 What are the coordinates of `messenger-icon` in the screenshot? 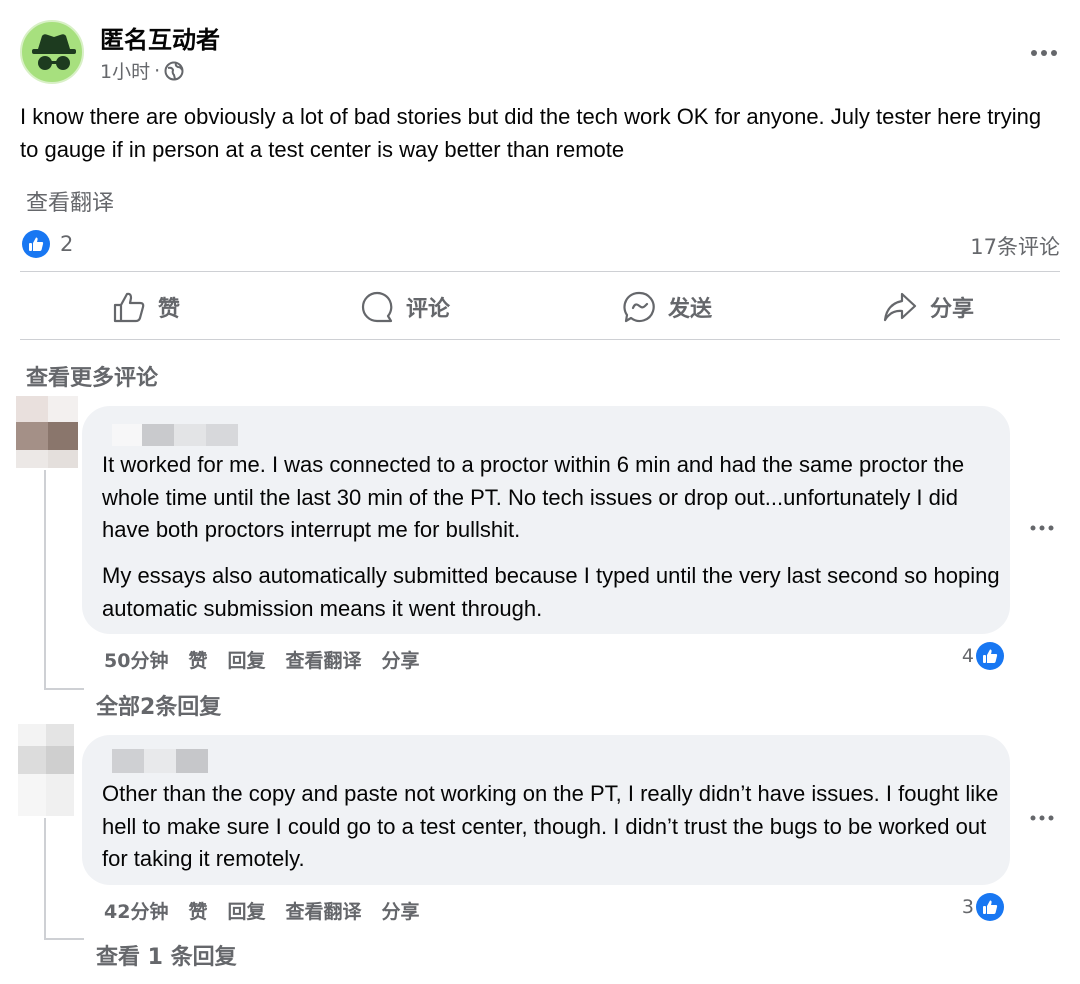 It's located at (639, 307).